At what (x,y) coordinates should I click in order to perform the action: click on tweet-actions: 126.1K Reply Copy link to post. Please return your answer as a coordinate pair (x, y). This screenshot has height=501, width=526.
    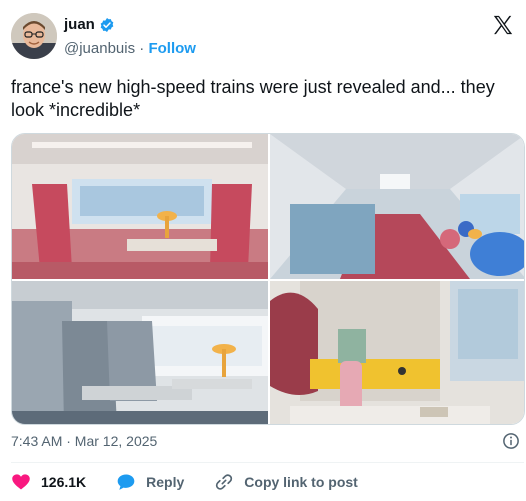
    Looking at the image, I should click on (199, 482).